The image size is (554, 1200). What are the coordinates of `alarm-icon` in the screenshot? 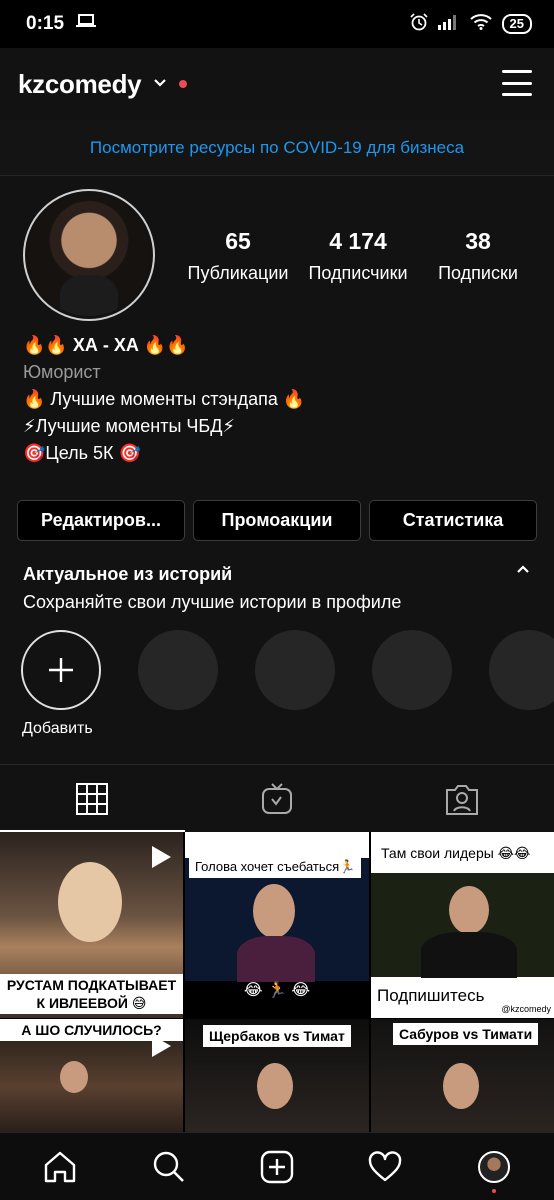 It's located at (418, 24).